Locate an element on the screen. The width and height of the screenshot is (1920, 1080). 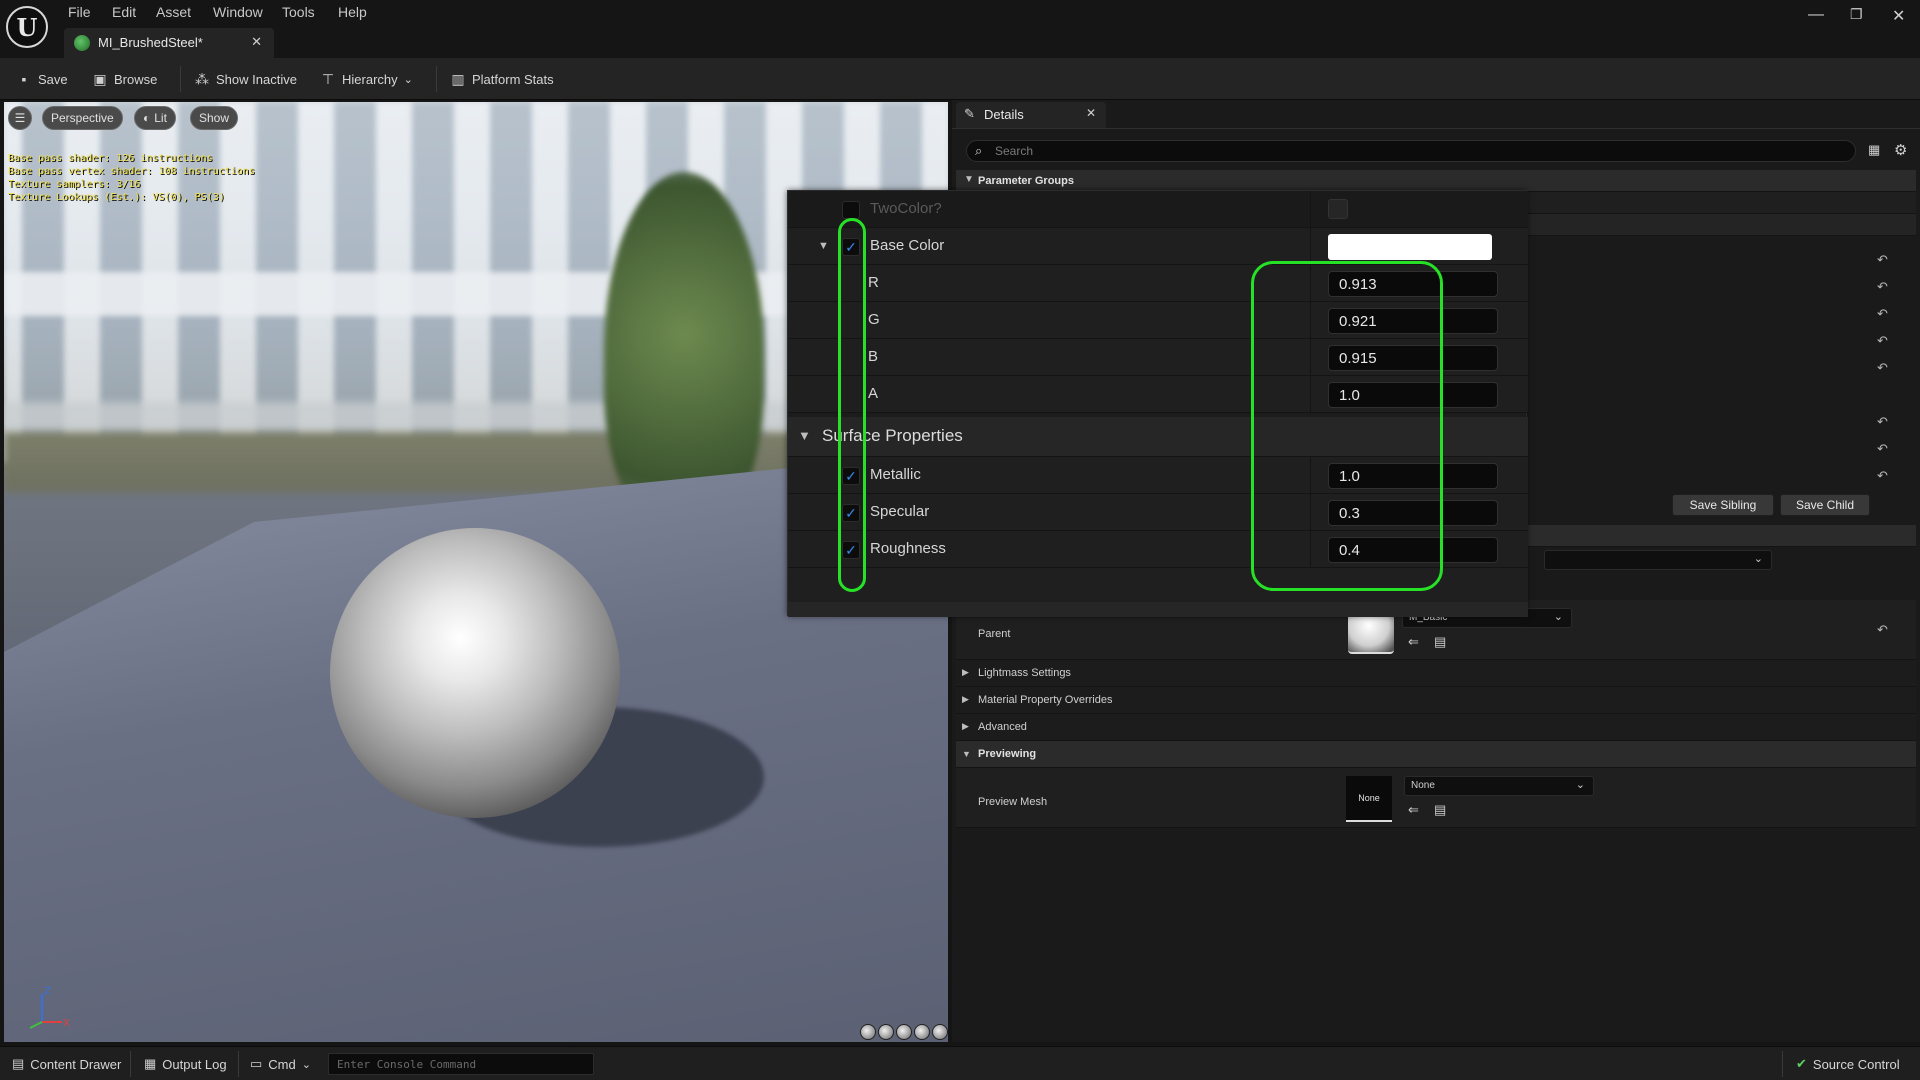
source-control-label: Source Control is located at coordinates (1856, 1064).